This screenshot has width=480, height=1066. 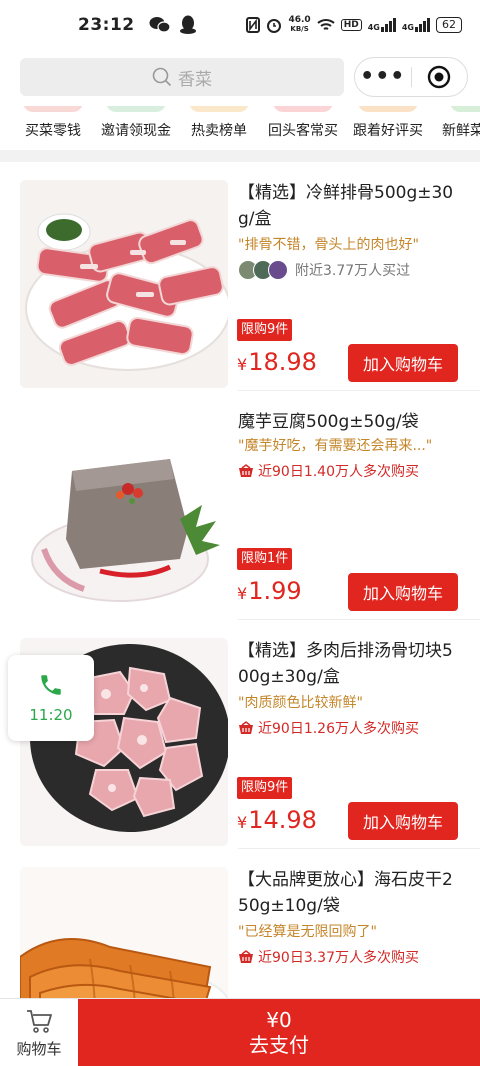 I want to click on category-item: 新鲜菜, so click(x=455, y=123).